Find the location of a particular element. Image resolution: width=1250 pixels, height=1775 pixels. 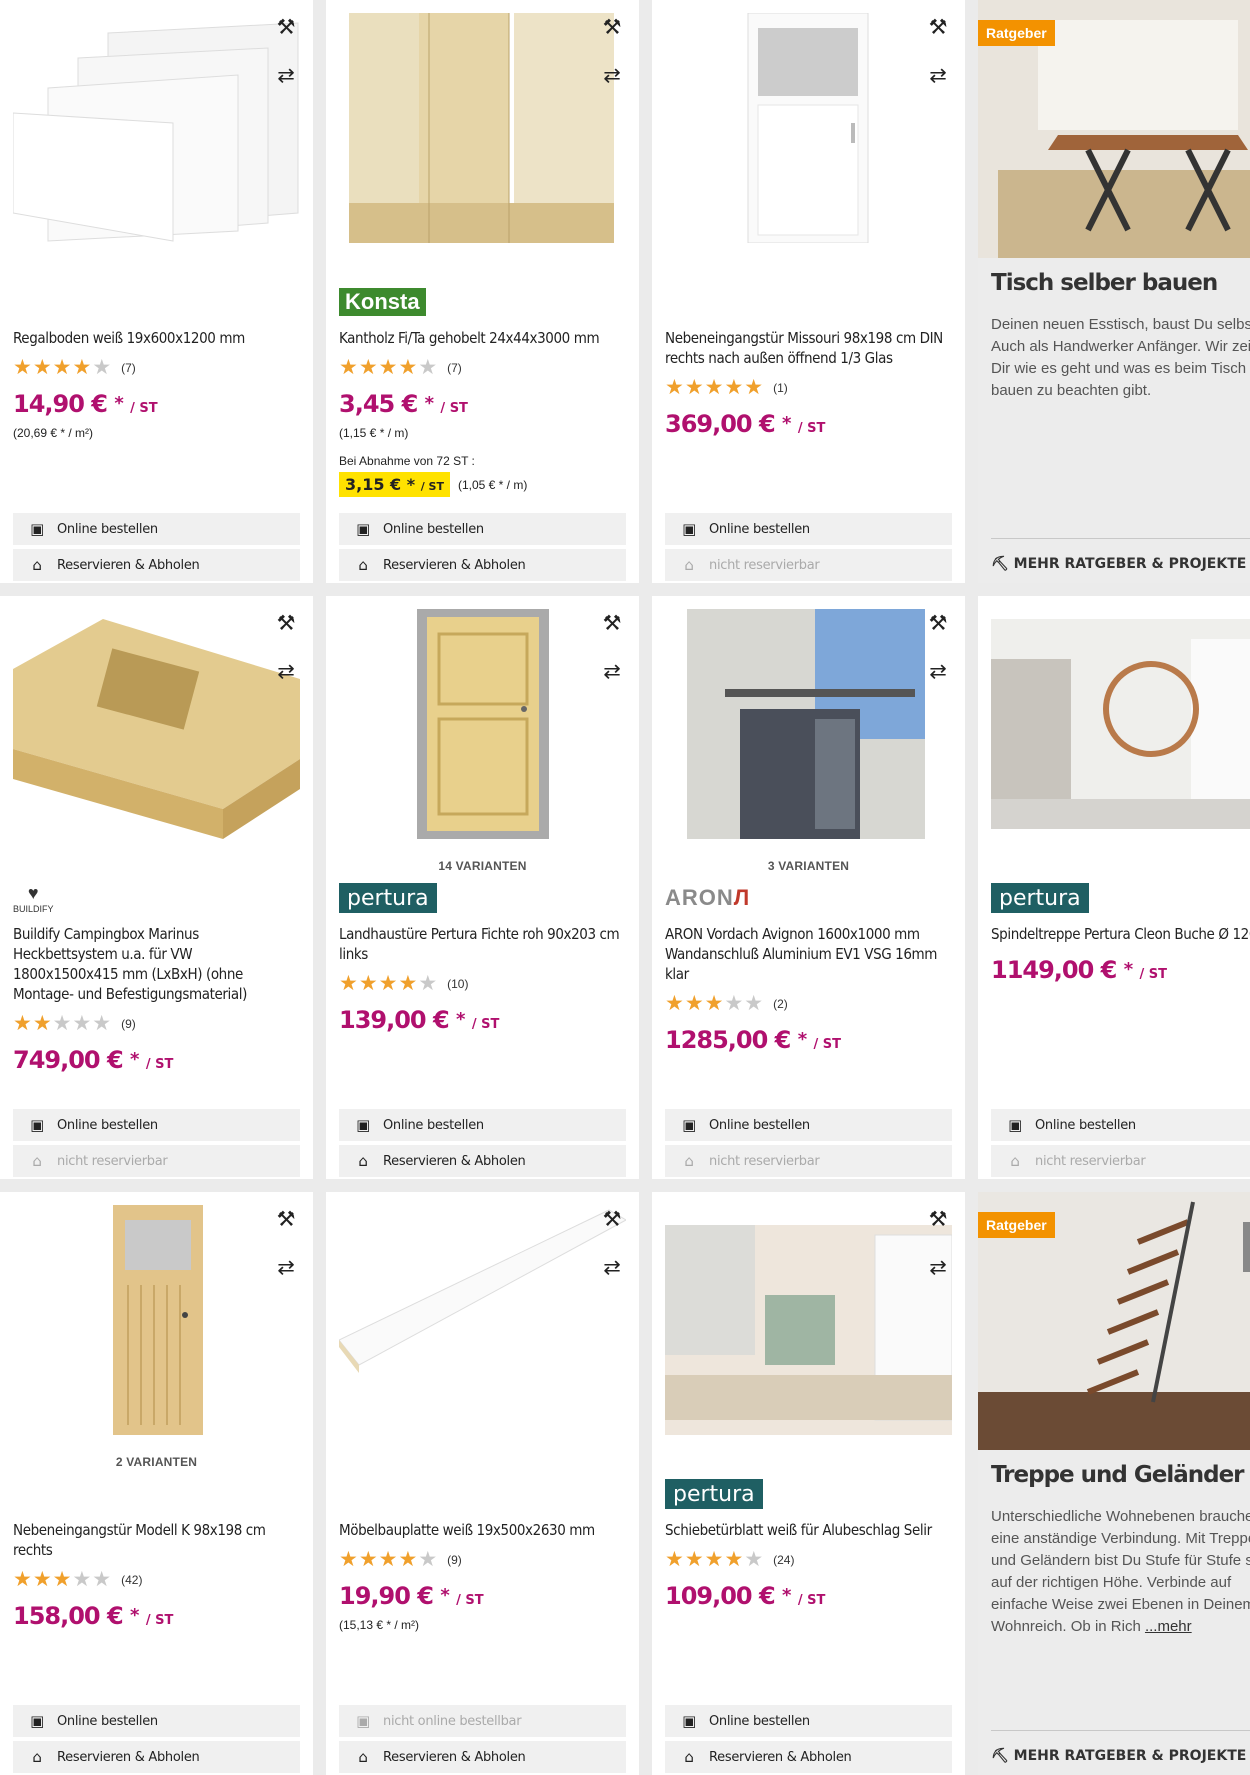

ratgeber-tag: Ratgeber is located at coordinates (1016, 33).